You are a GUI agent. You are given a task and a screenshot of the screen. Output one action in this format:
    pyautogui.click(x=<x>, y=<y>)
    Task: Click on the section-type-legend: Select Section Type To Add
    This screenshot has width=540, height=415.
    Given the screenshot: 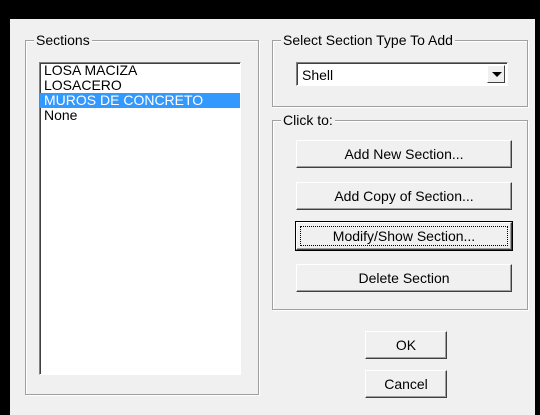 What is the action you would take?
    pyautogui.click(x=368, y=40)
    